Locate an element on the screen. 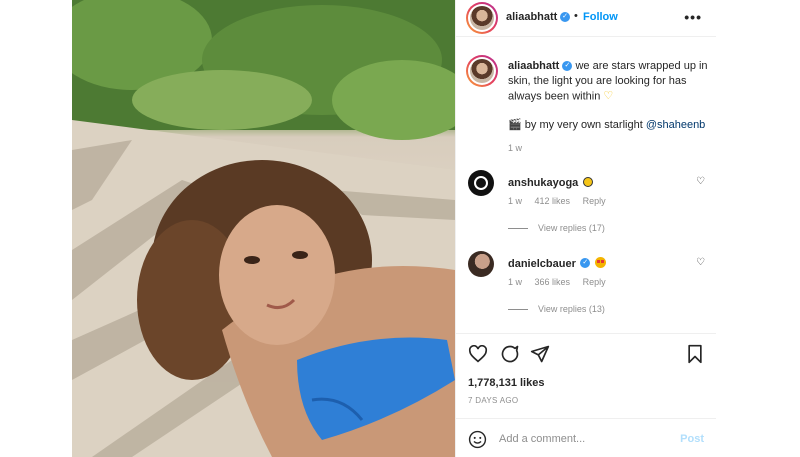  author-avatar is located at coordinates (482, 18).